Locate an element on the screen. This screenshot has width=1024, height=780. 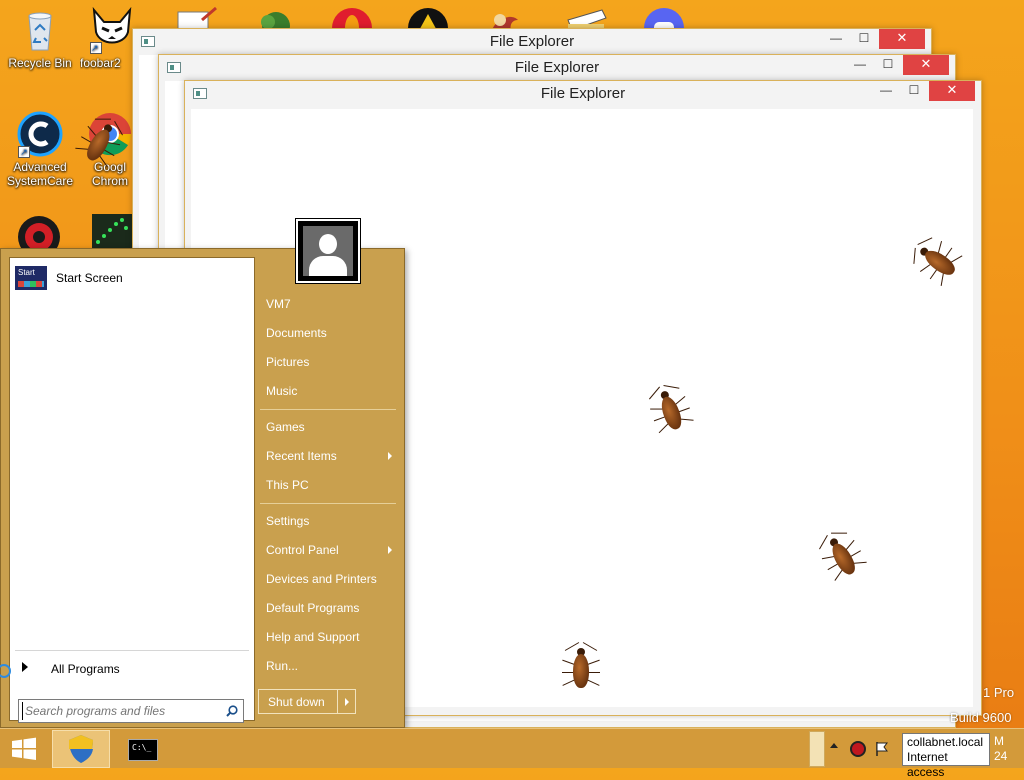
watermark-build: Build 9600 is located at coordinates (981, 717).